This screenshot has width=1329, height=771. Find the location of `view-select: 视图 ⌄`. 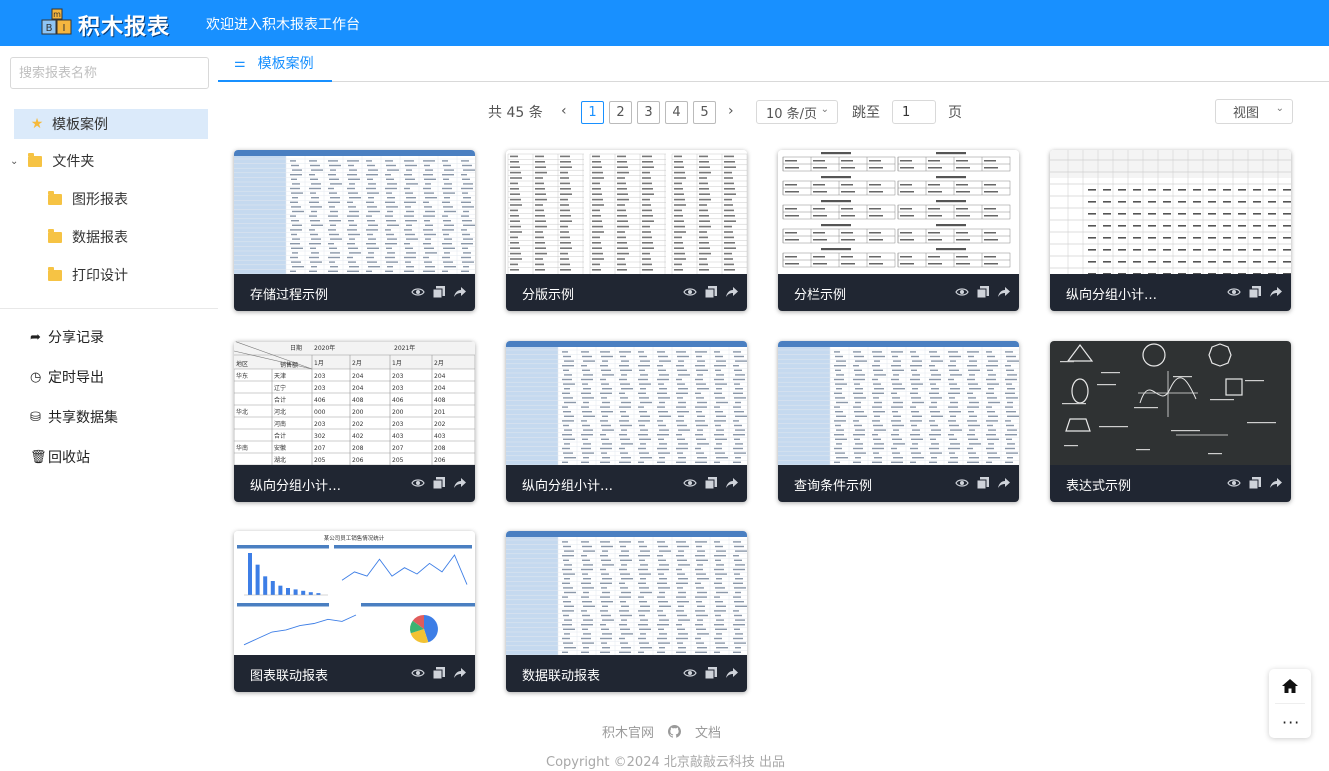

view-select: 视图 ⌄ is located at coordinates (1254, 111).